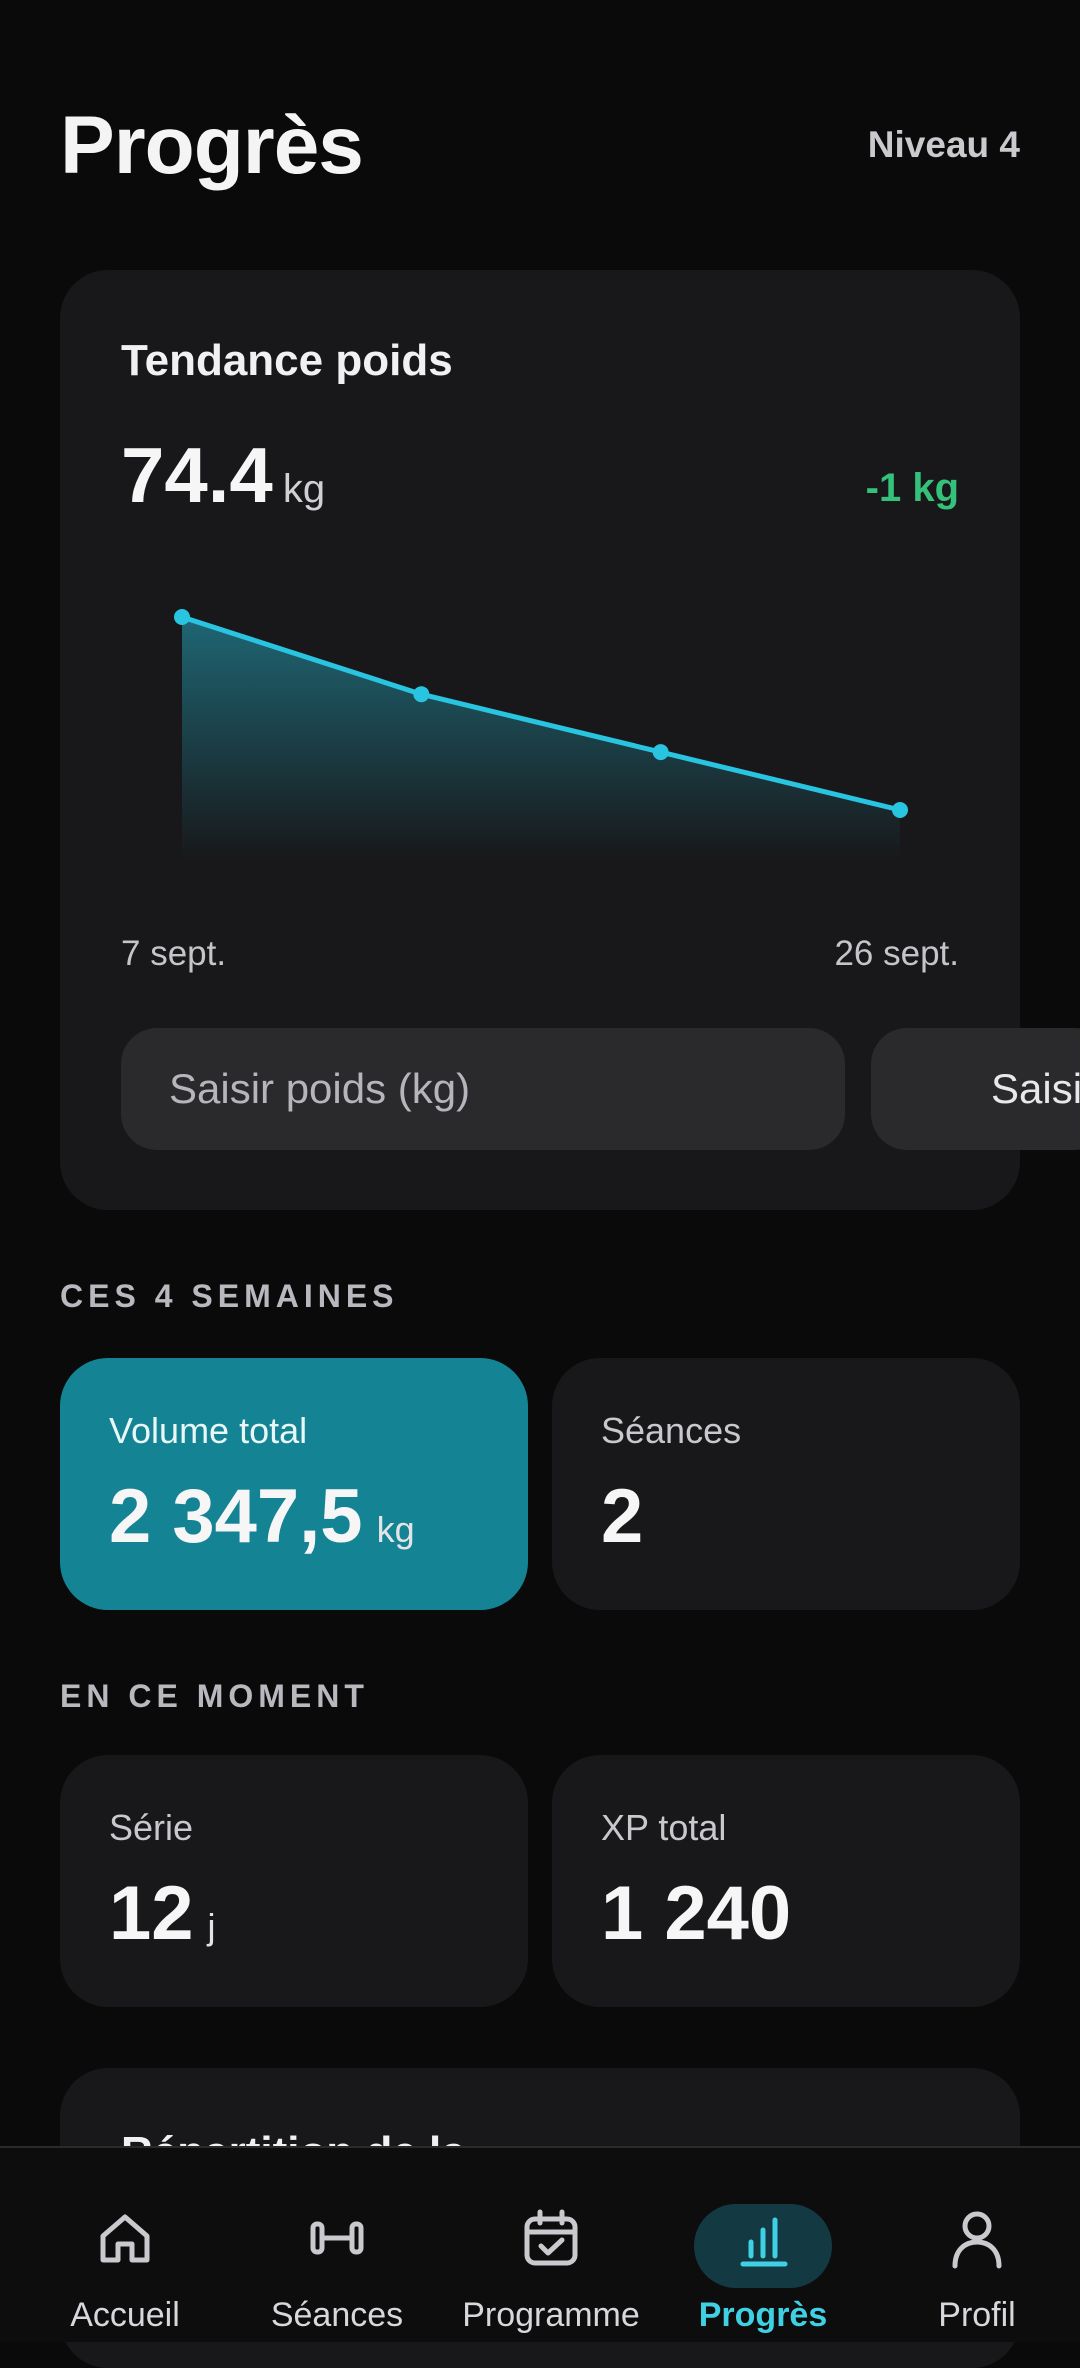 The image size is (1080, 2368). What do you see at coordinates (763, 2315) in the screenshot?
I see `tab-label-progres: Progrès` at bounding box center [763, 2315].